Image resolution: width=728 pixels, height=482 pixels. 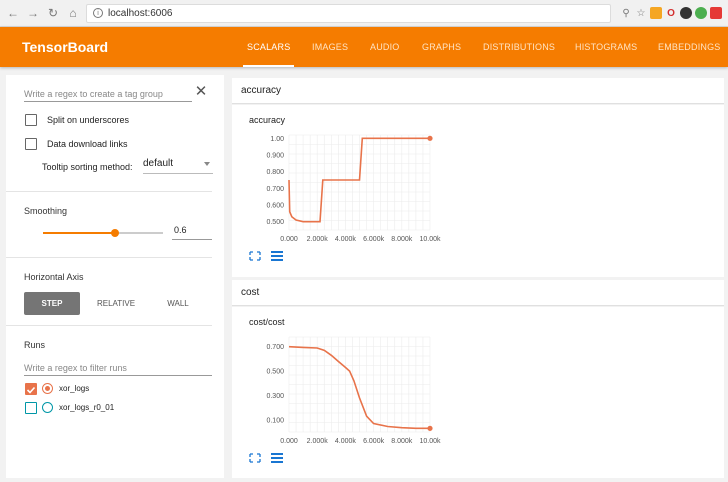 I want to click on tab-scalars: SCALARS, so click(x=268, y=47).